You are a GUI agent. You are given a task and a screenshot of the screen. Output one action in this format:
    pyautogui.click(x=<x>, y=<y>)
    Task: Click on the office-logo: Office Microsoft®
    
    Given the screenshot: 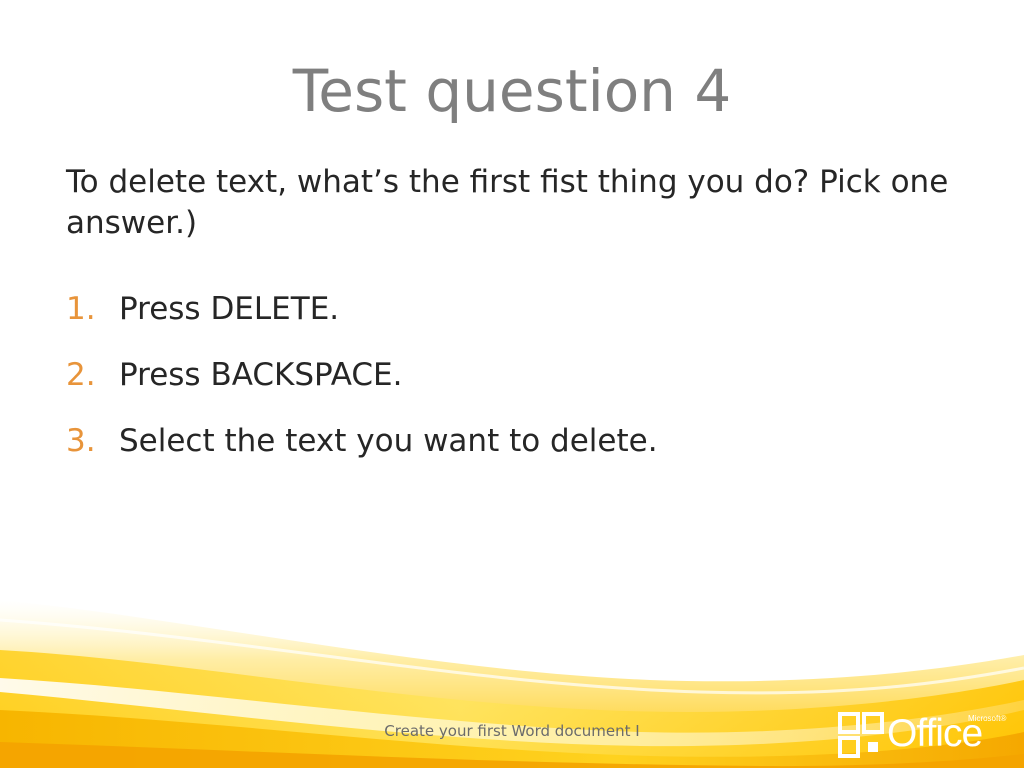 What is the action you would take?
    pyautogui.click(x=926, y=734)
    